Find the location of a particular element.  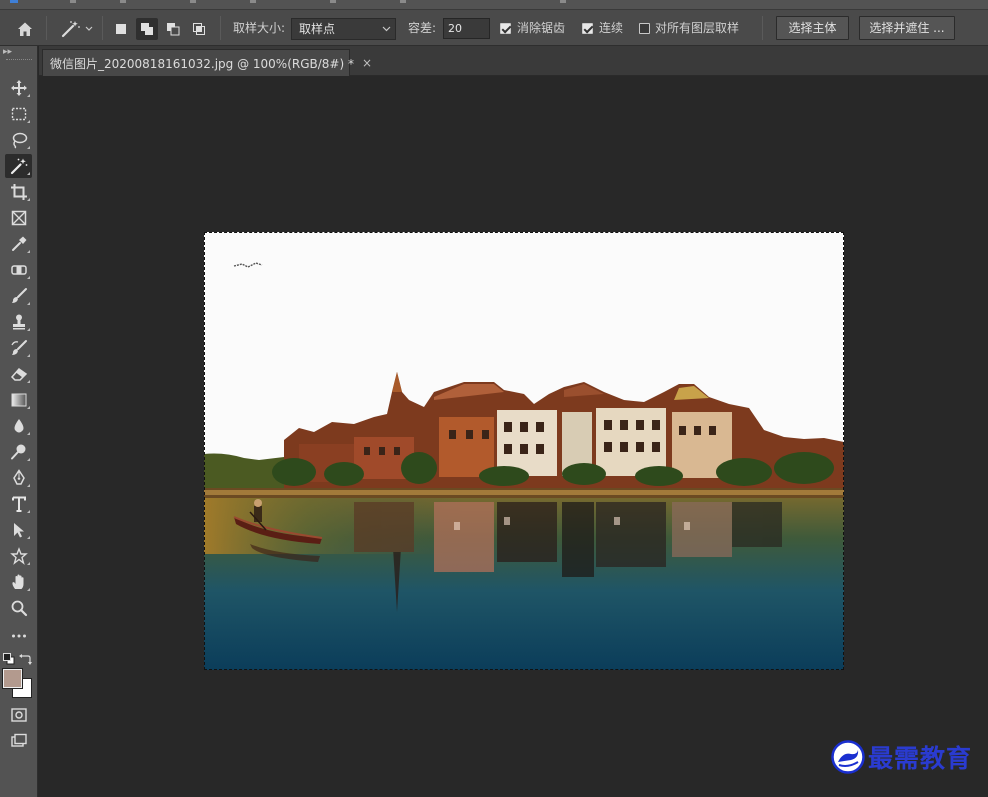

water-drop-icon is located at coordinates (18, 426).